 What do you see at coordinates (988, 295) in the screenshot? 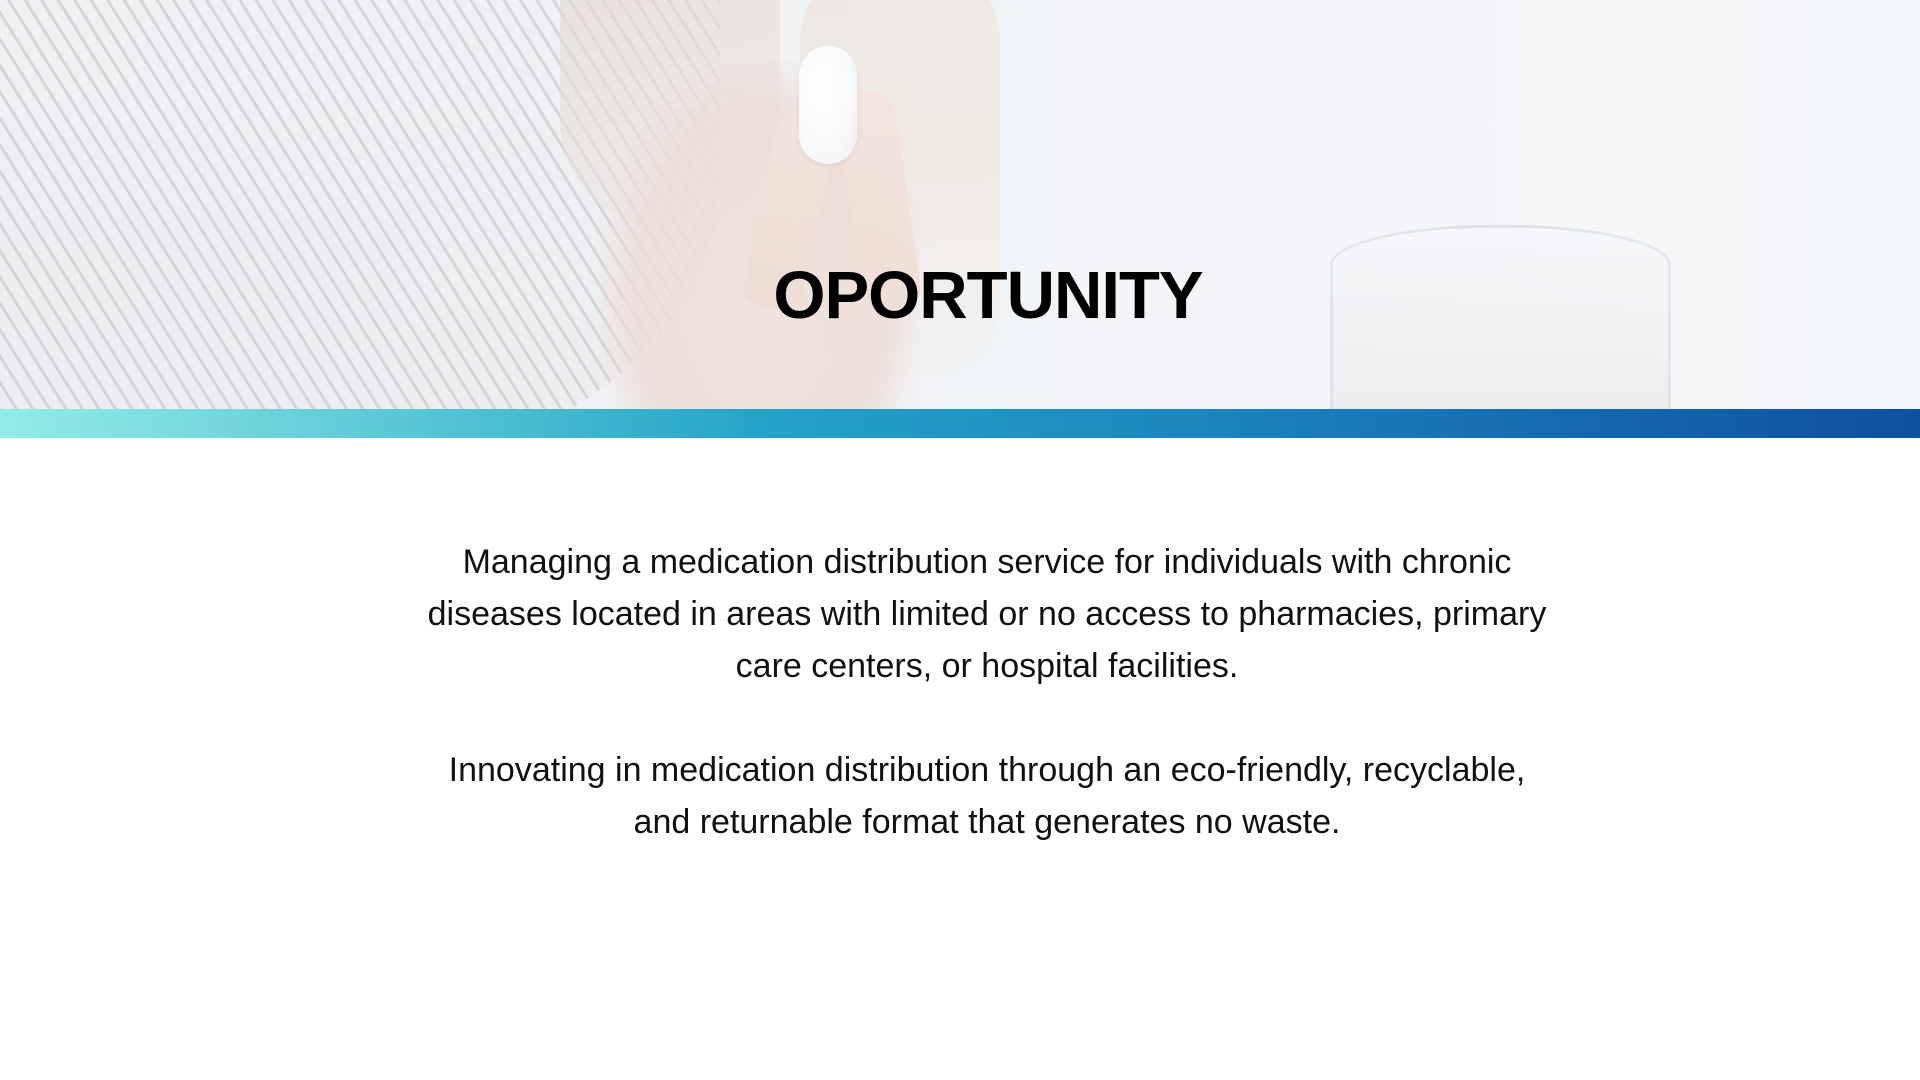
I see `slide-title: OPORTUNITY` at bounding box center [988, 295].